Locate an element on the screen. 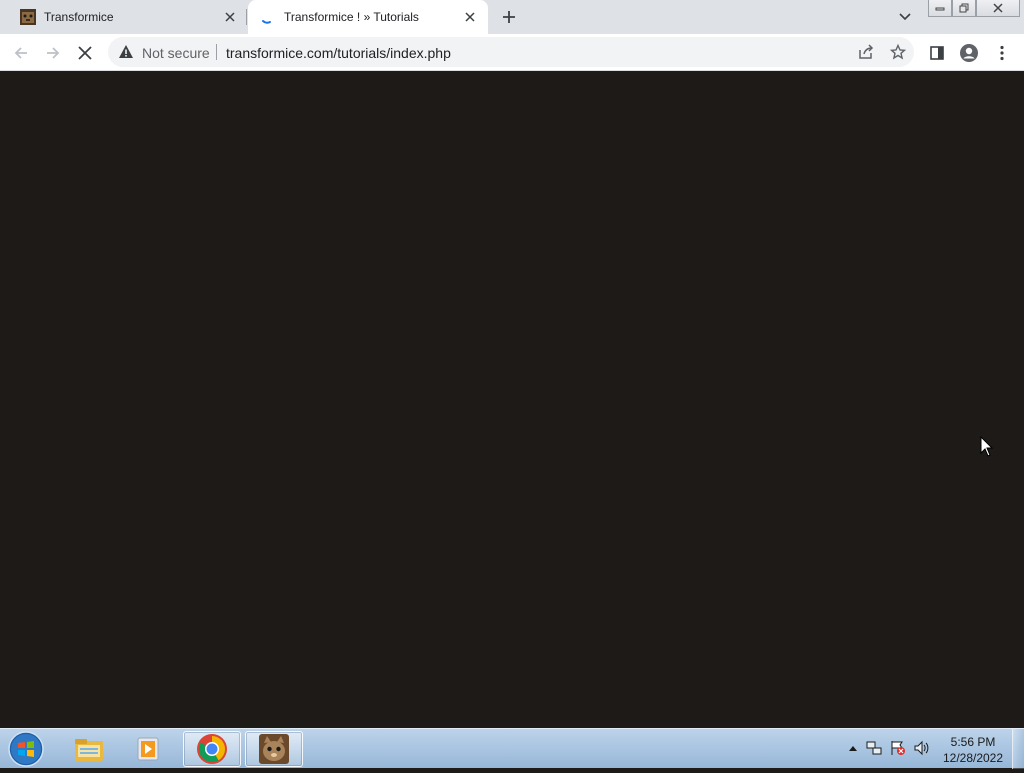 Image resolution: width=1024 pixels, height=773 pixels. tab-tutorials: Transformice ! » Tutorials is located at coordinates (368, 17).